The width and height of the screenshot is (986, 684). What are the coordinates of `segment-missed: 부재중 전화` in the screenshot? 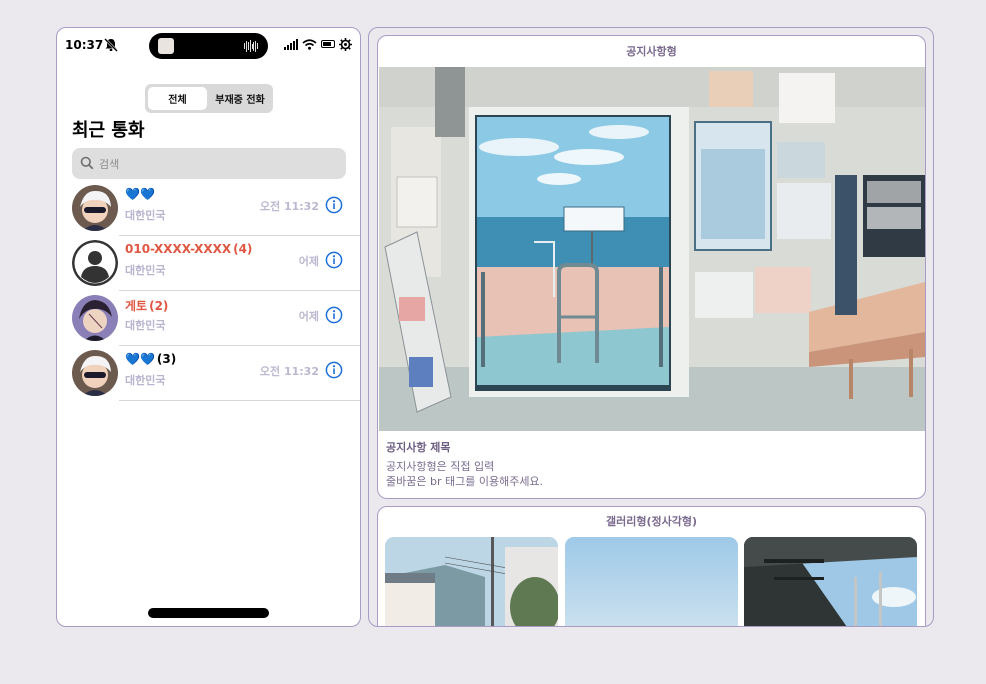 It's located at (240, 98).